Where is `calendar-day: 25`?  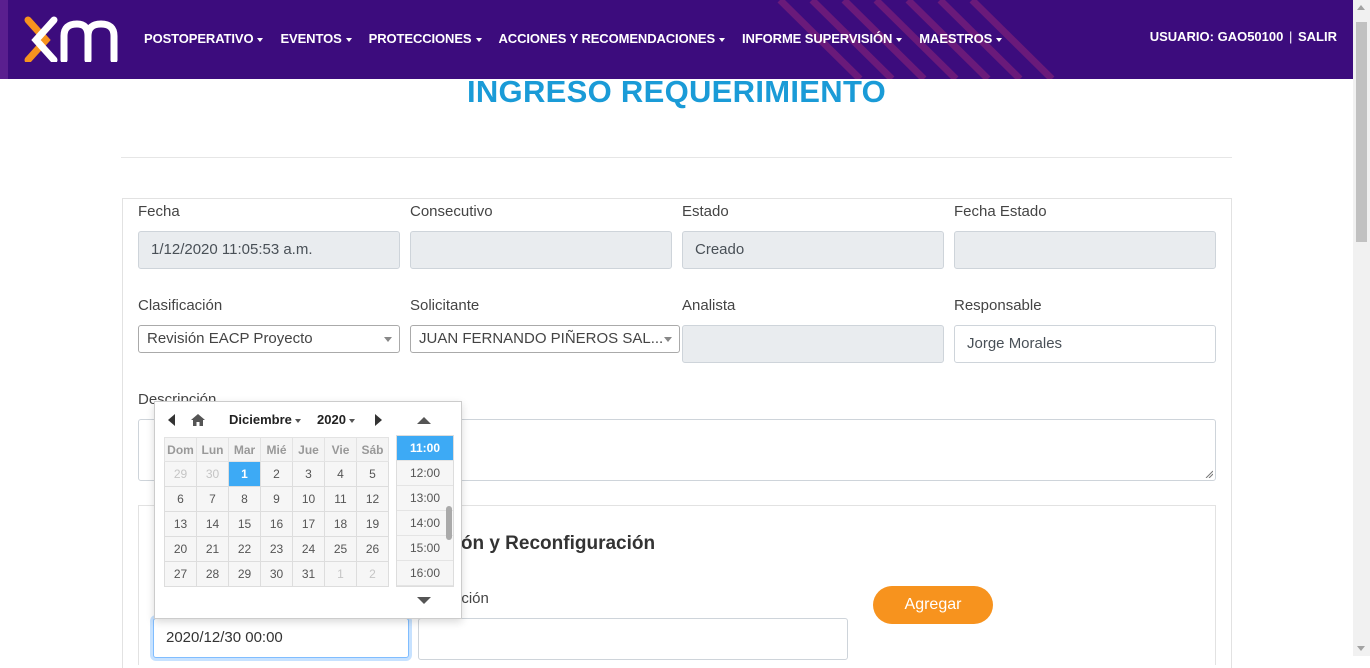
calendar-day: 25 is located at coordinates (340, 549).